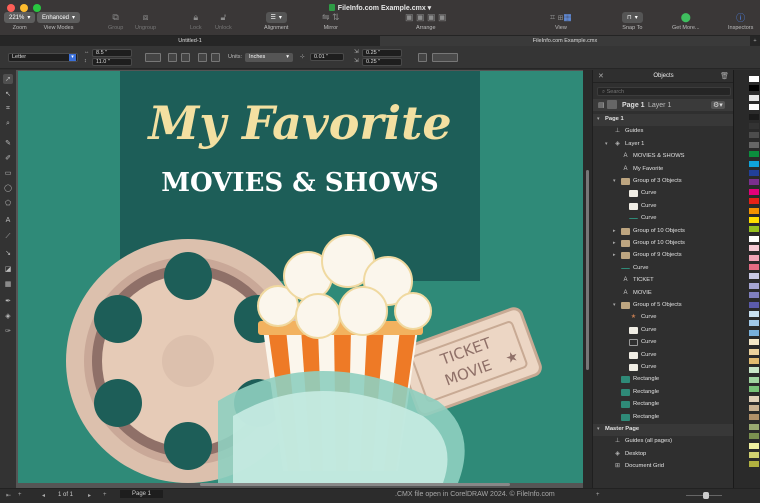 This screenshot has width=760, height=503. I want to click on object-tree-row: ⊞ Document Grid, so click(663, 467).